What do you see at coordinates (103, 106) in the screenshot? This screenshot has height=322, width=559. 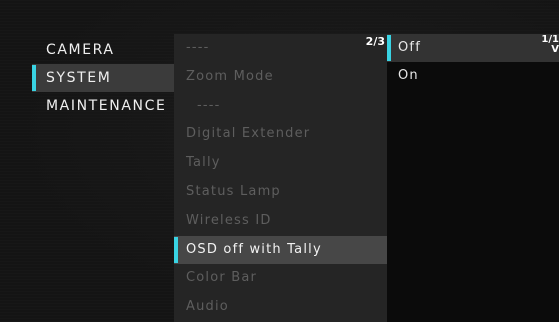 I see `category-item-maintenance: MAINTENANCE` at bounding box center [103, 106].